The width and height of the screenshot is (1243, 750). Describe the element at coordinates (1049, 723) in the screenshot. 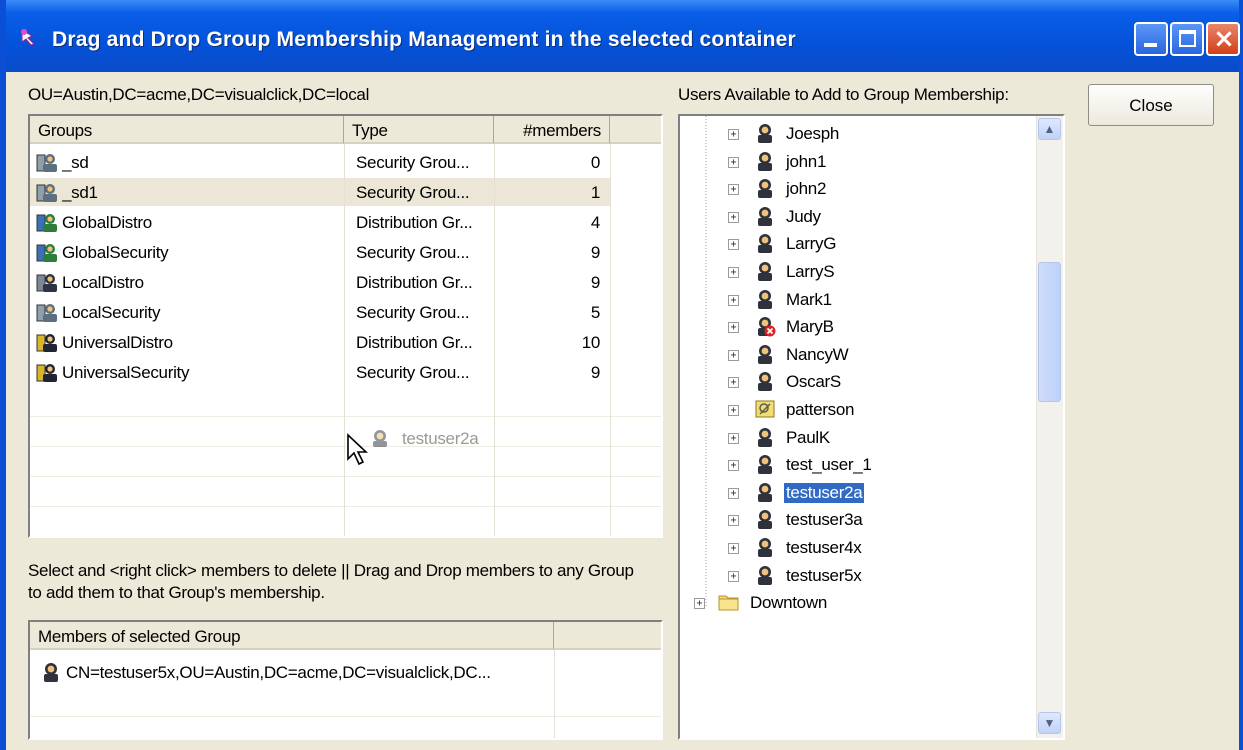

I see `scroll-down-button: ▼` at that location.